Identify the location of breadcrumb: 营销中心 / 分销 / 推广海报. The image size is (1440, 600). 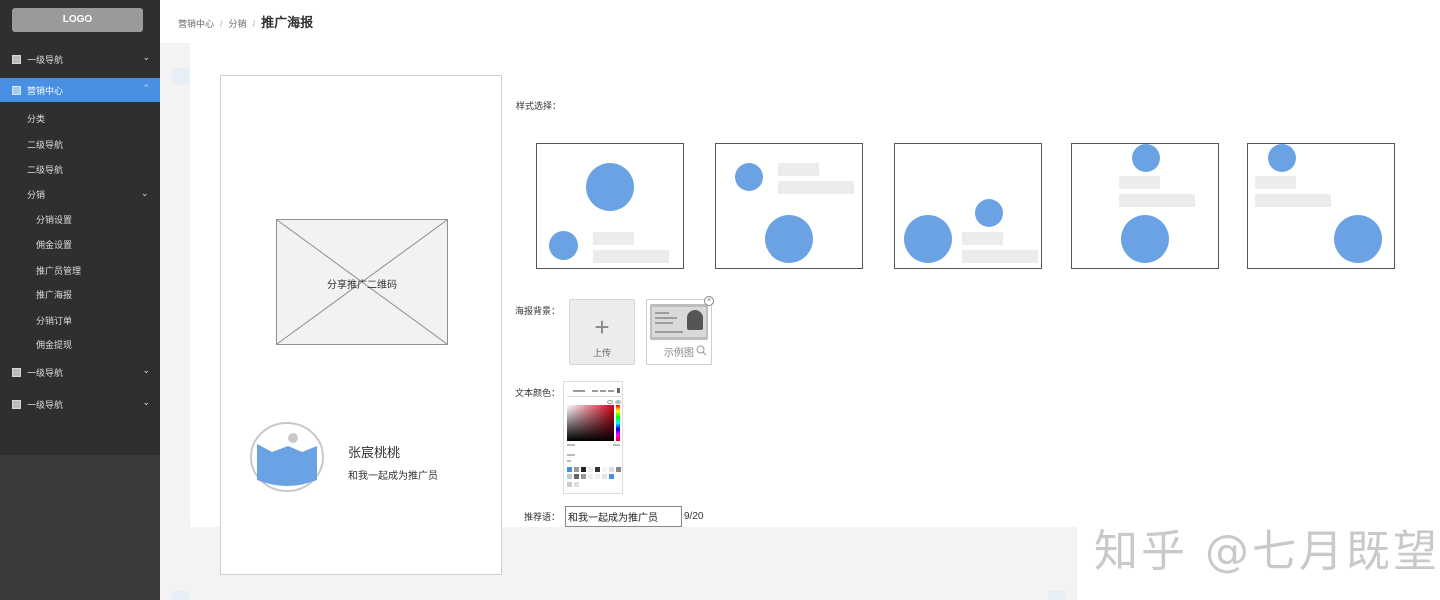
(245, 22).